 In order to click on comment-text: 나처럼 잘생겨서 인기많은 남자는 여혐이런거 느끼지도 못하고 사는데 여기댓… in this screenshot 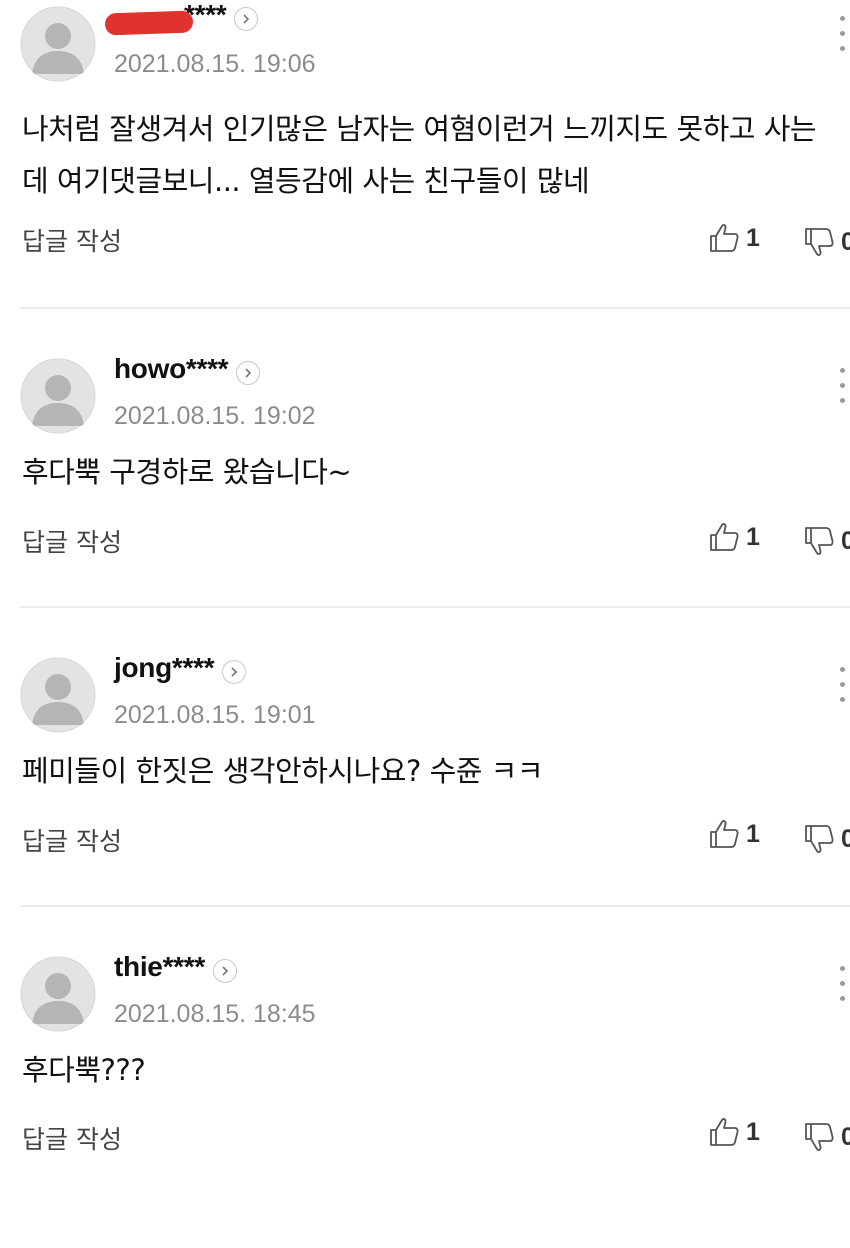, I will do `click(419, 155)`.